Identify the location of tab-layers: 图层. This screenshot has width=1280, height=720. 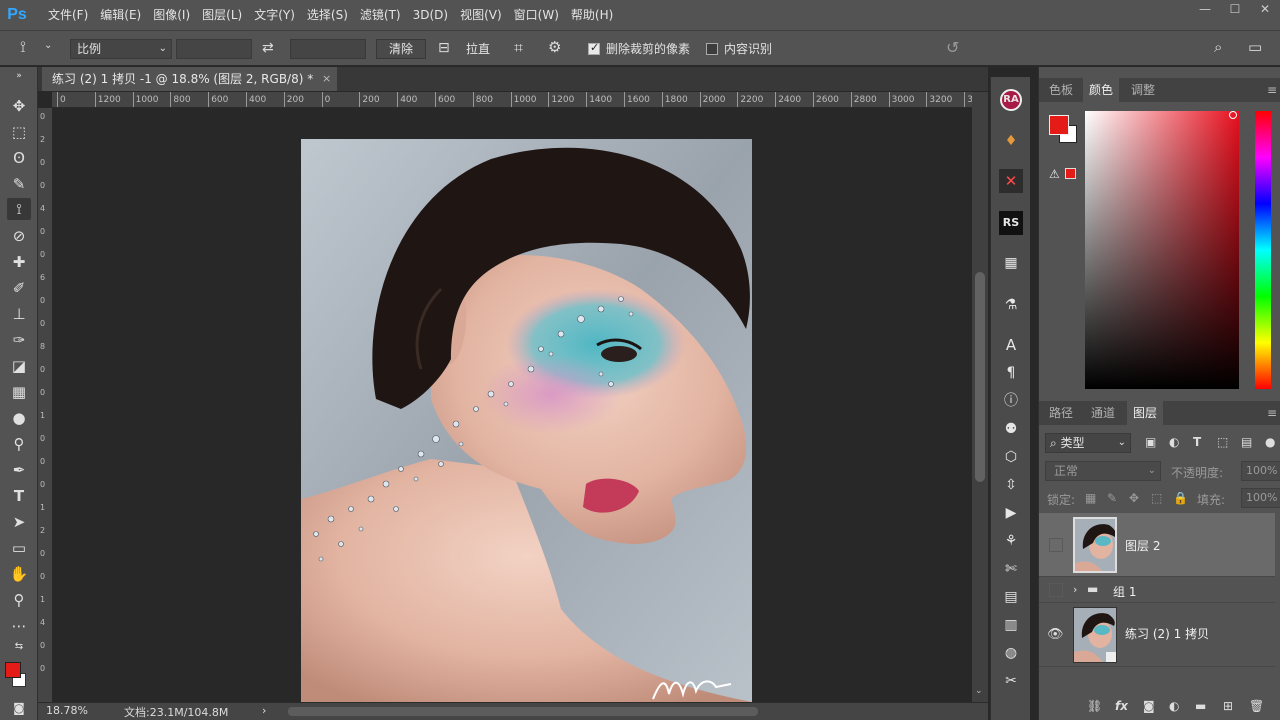
(1145, 413).